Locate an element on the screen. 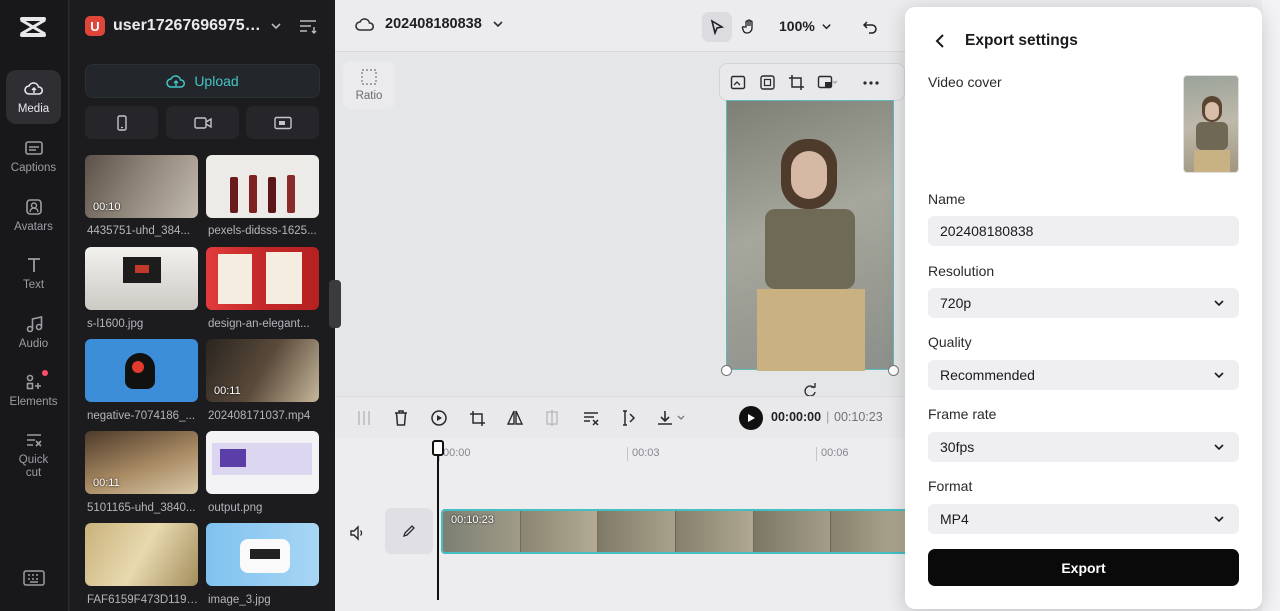 The image size is (1280, 611). elements-icon is located at coordinates (33, 381).